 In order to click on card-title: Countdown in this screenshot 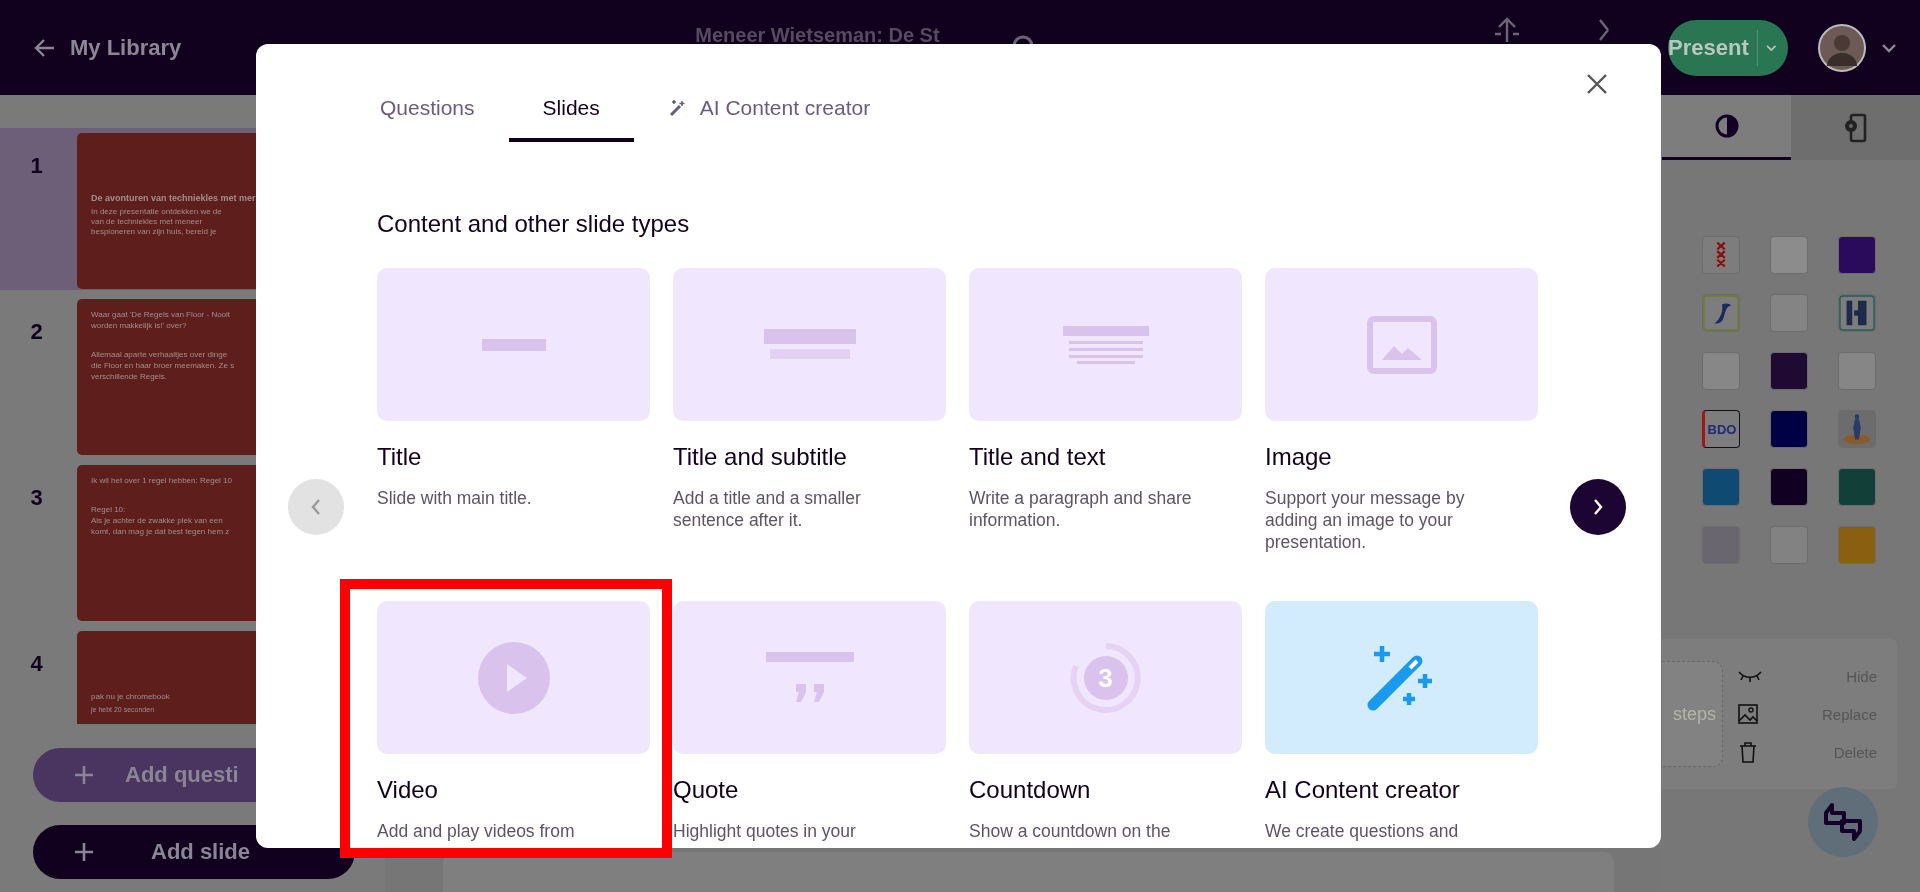, I will do `click(1030, 790)`.